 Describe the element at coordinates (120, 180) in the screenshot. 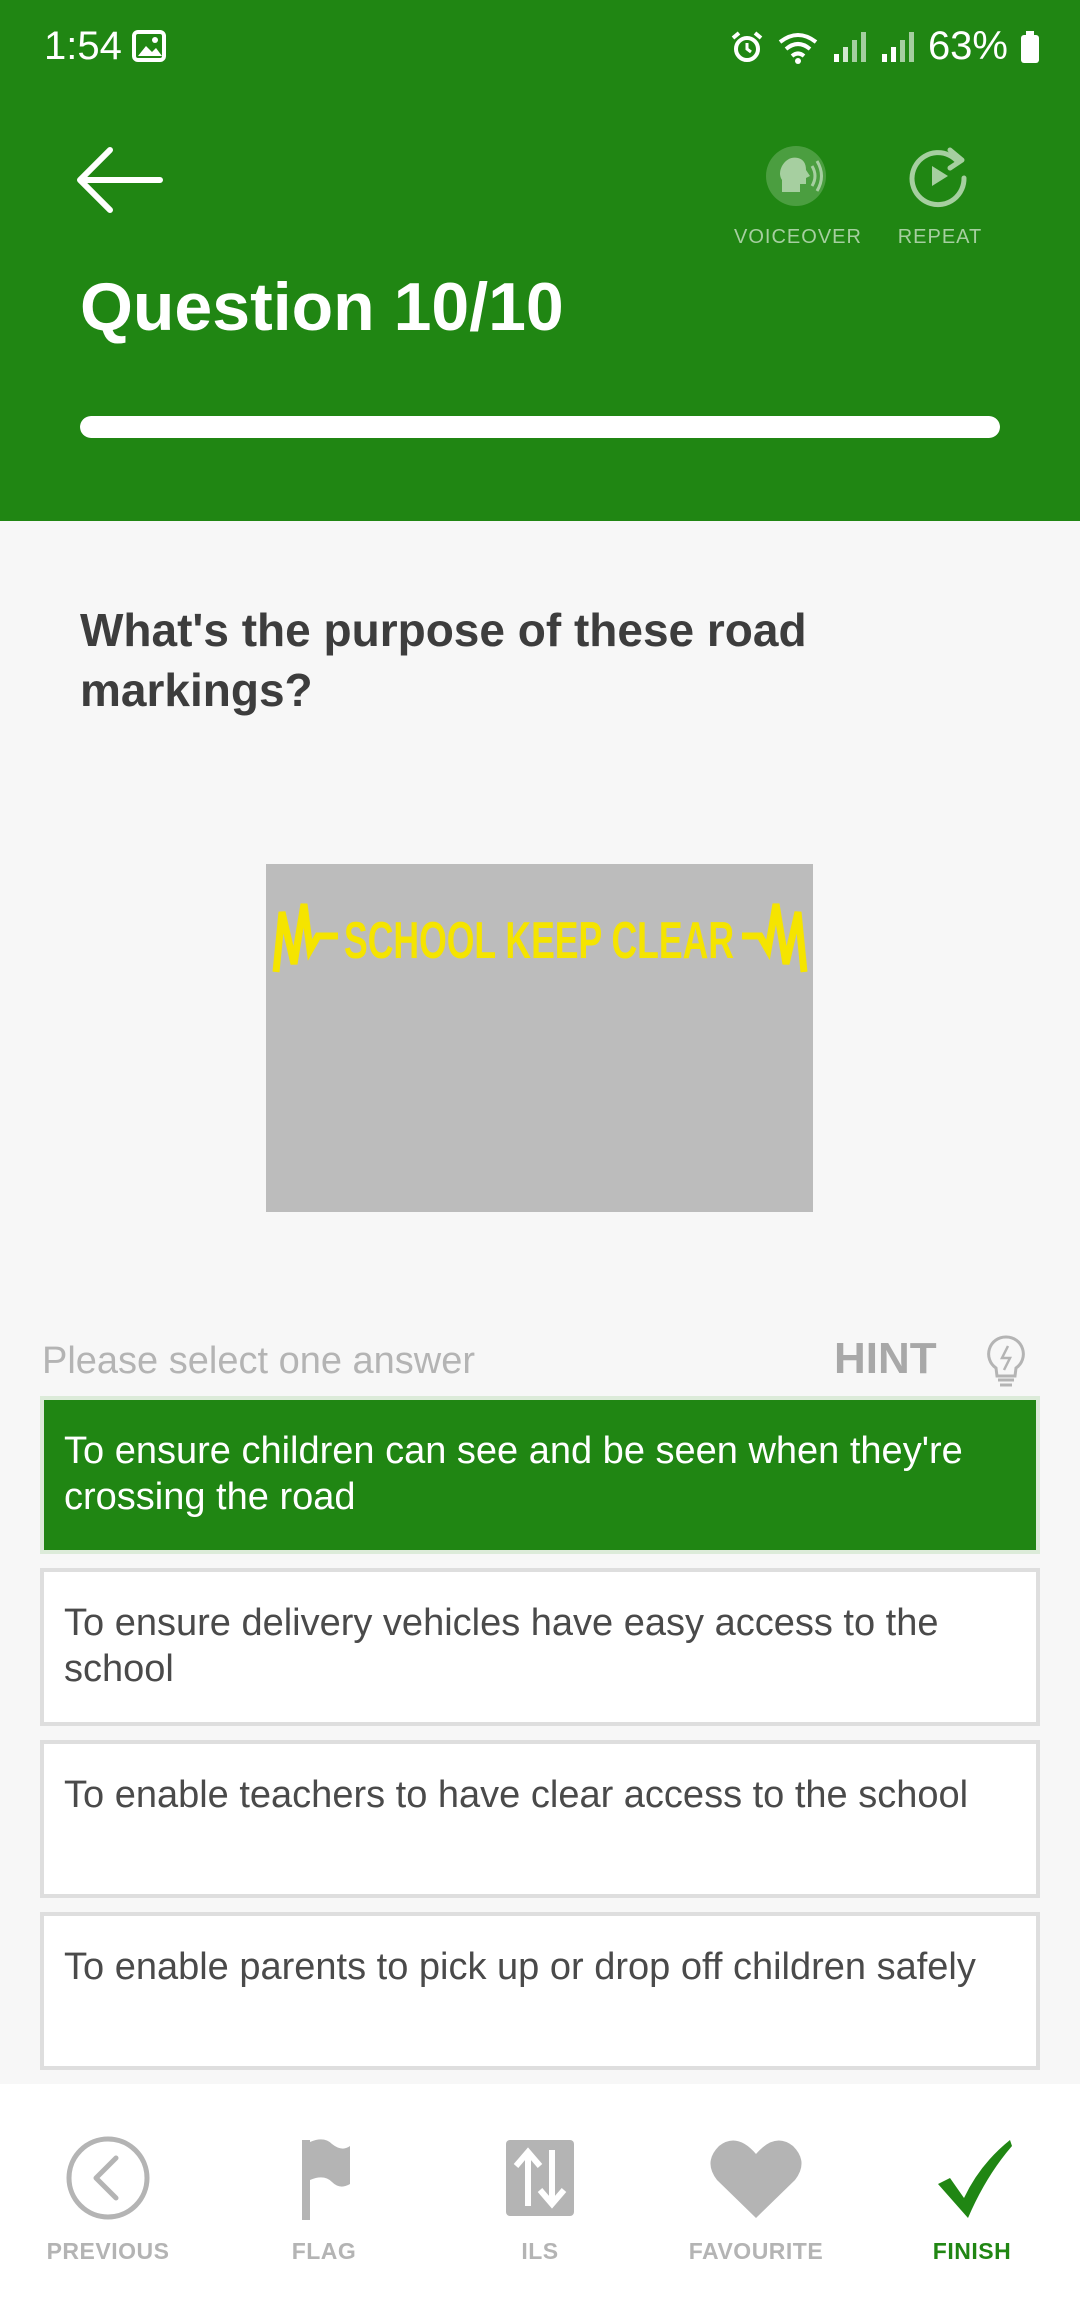

I see `back-arrow-icon` at that location.